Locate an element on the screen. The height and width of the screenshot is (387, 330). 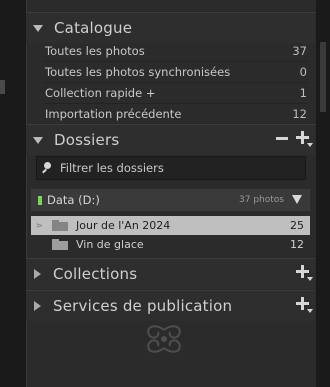
catalogue-item-quick-collection: Collection rapide + 1 is located at coordinates (176, 93).